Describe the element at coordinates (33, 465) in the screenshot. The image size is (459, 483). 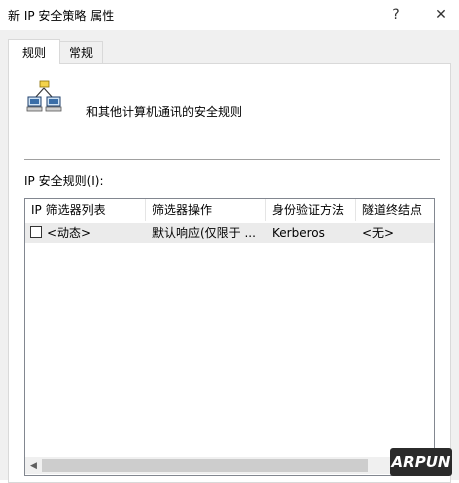
I see `scroll-left-arrow-icon: ◀` at that location.